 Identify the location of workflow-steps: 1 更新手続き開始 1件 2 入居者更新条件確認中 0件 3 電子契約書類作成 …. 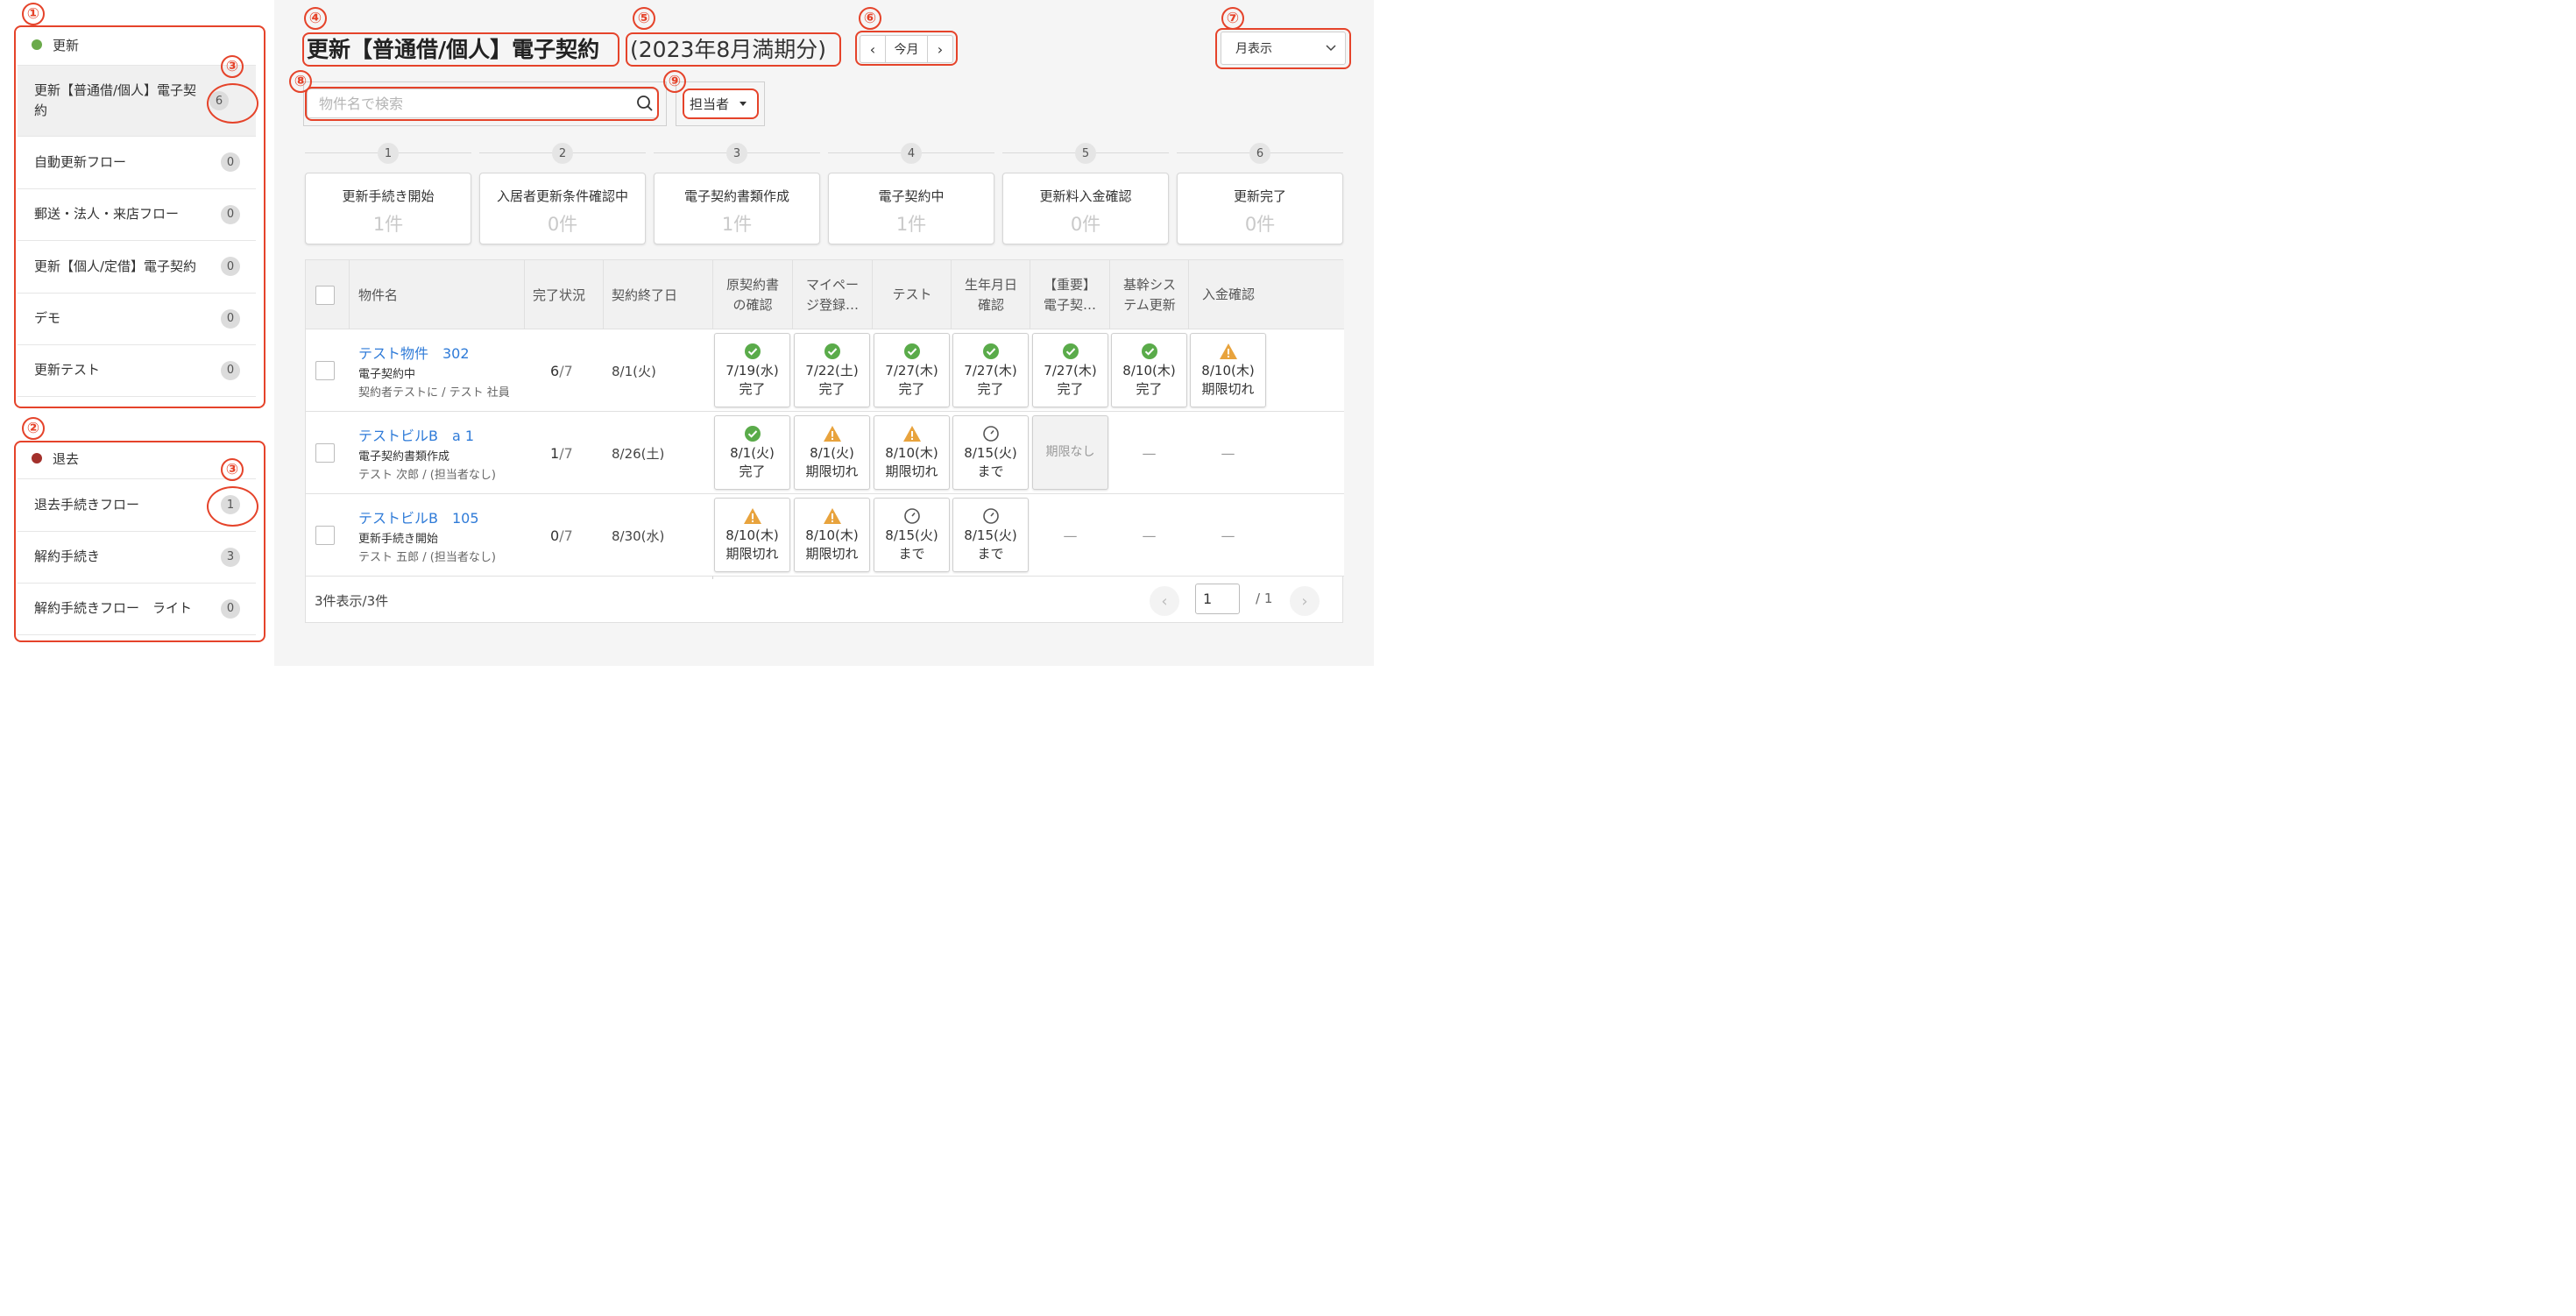
(824, 192).